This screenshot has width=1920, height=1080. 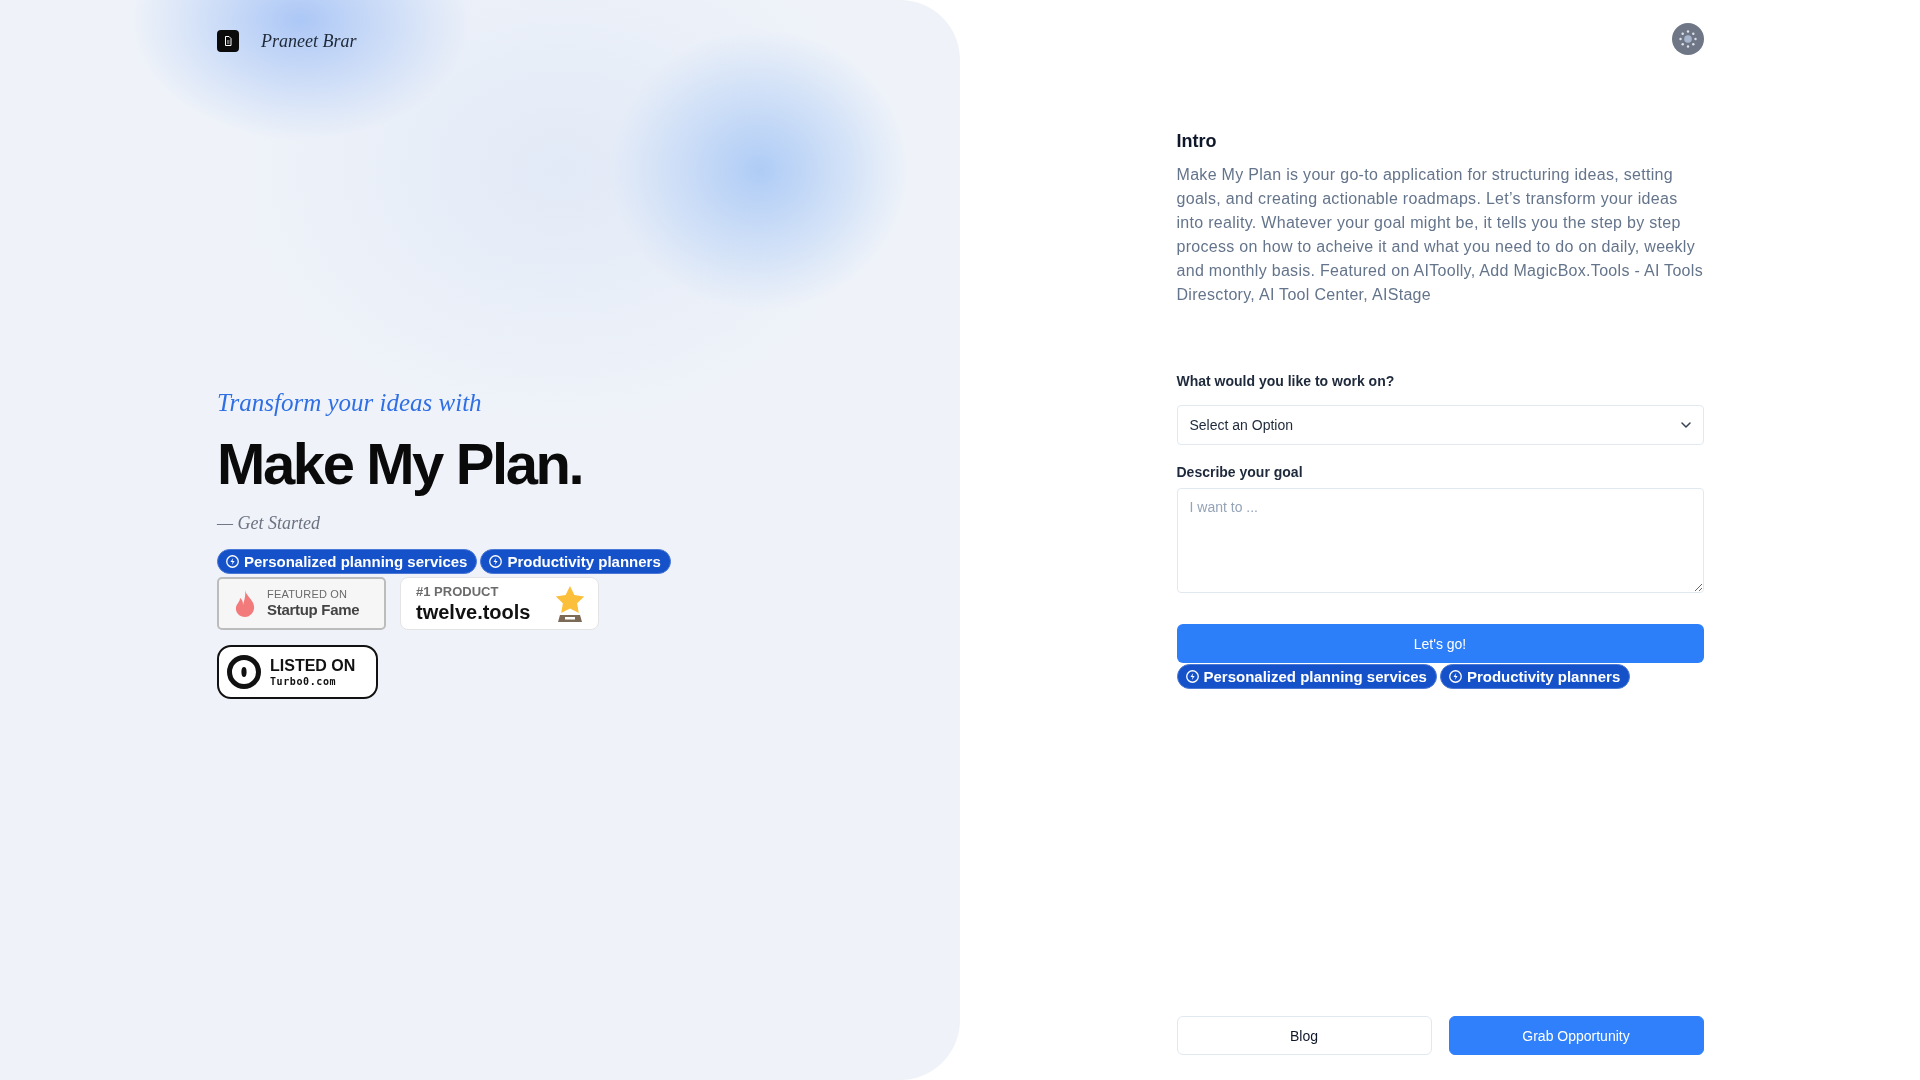 What do you see at coordinates (1685, 425) in the screenshot?
I see `chevron-down-icon` at bounding box center [1685, 425].